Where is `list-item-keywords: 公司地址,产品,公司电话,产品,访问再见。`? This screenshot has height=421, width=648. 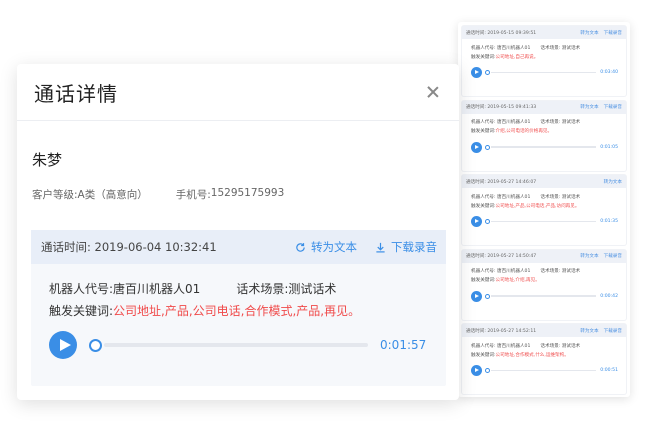
list-item-keywords: 公司地址,产品,公司电话,产品,访问再见。 is located at coordinates (537, 206).